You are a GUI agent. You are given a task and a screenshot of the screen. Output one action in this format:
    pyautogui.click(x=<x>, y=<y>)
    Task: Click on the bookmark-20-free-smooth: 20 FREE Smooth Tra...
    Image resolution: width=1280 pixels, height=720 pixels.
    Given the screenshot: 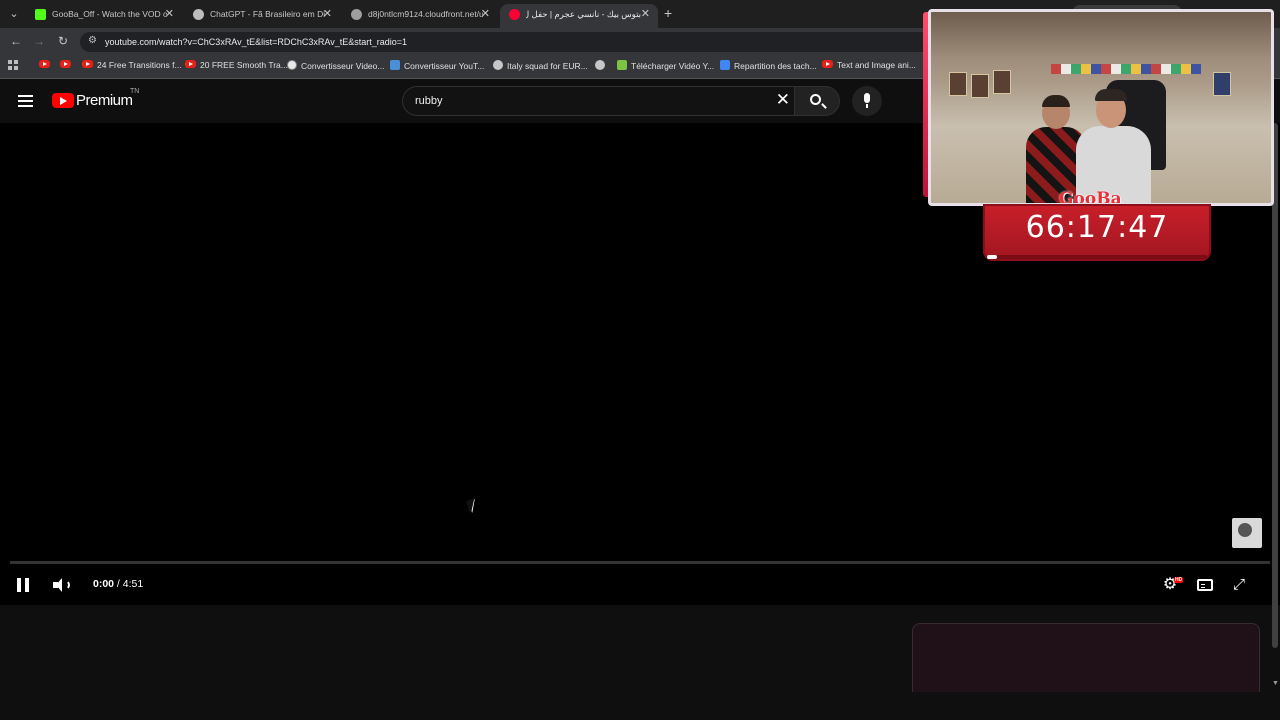 What is the action you would take?
    pyautogui.click(x=236, y=67)
    